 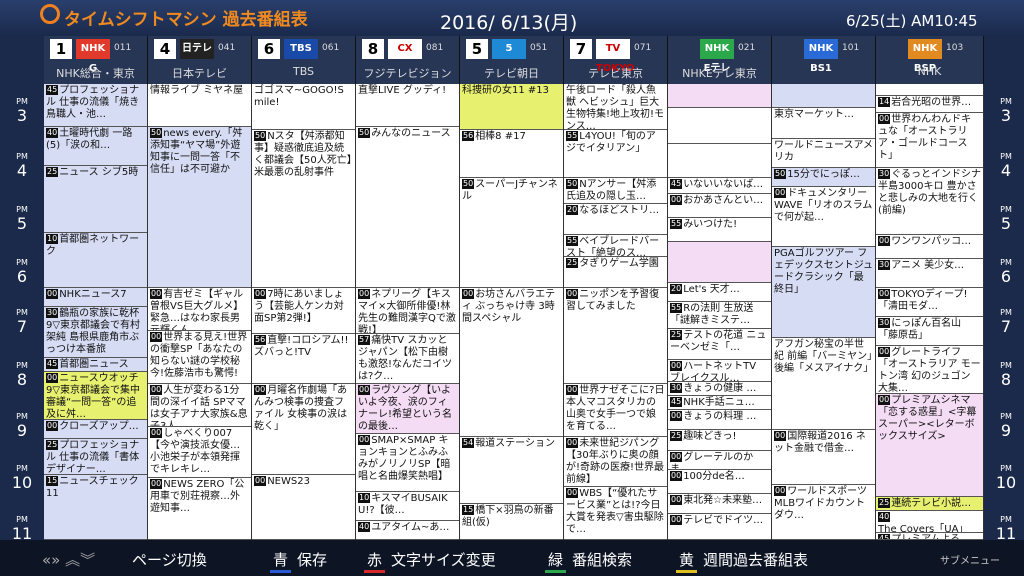 I want to click on channel-header: 6 TBS 061 TBS, so click(x=304, y=60).